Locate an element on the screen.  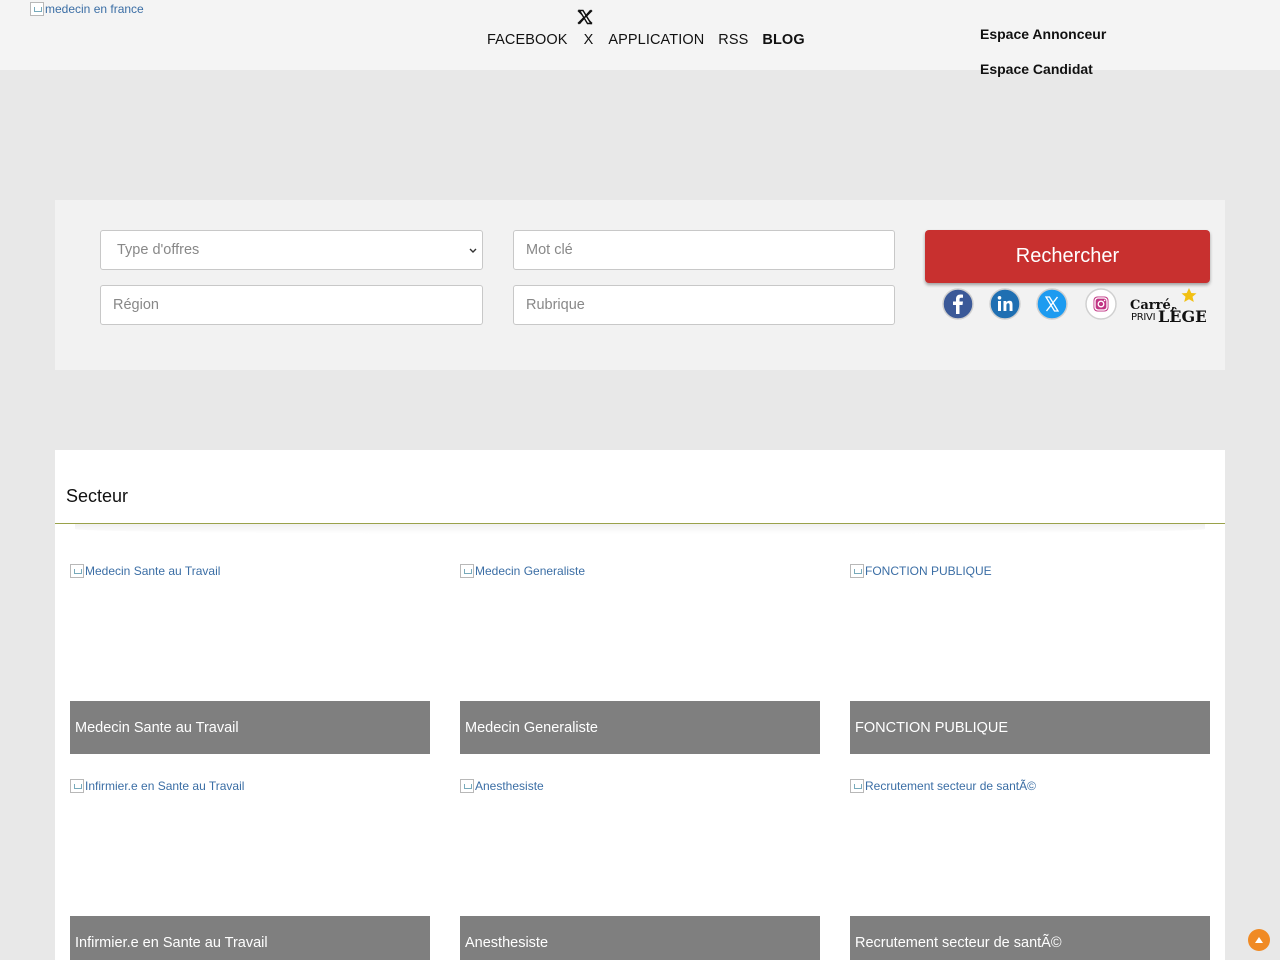
image-alt-text: Infirmier.e en Sante au Travail is located at coordinates (165, 786).